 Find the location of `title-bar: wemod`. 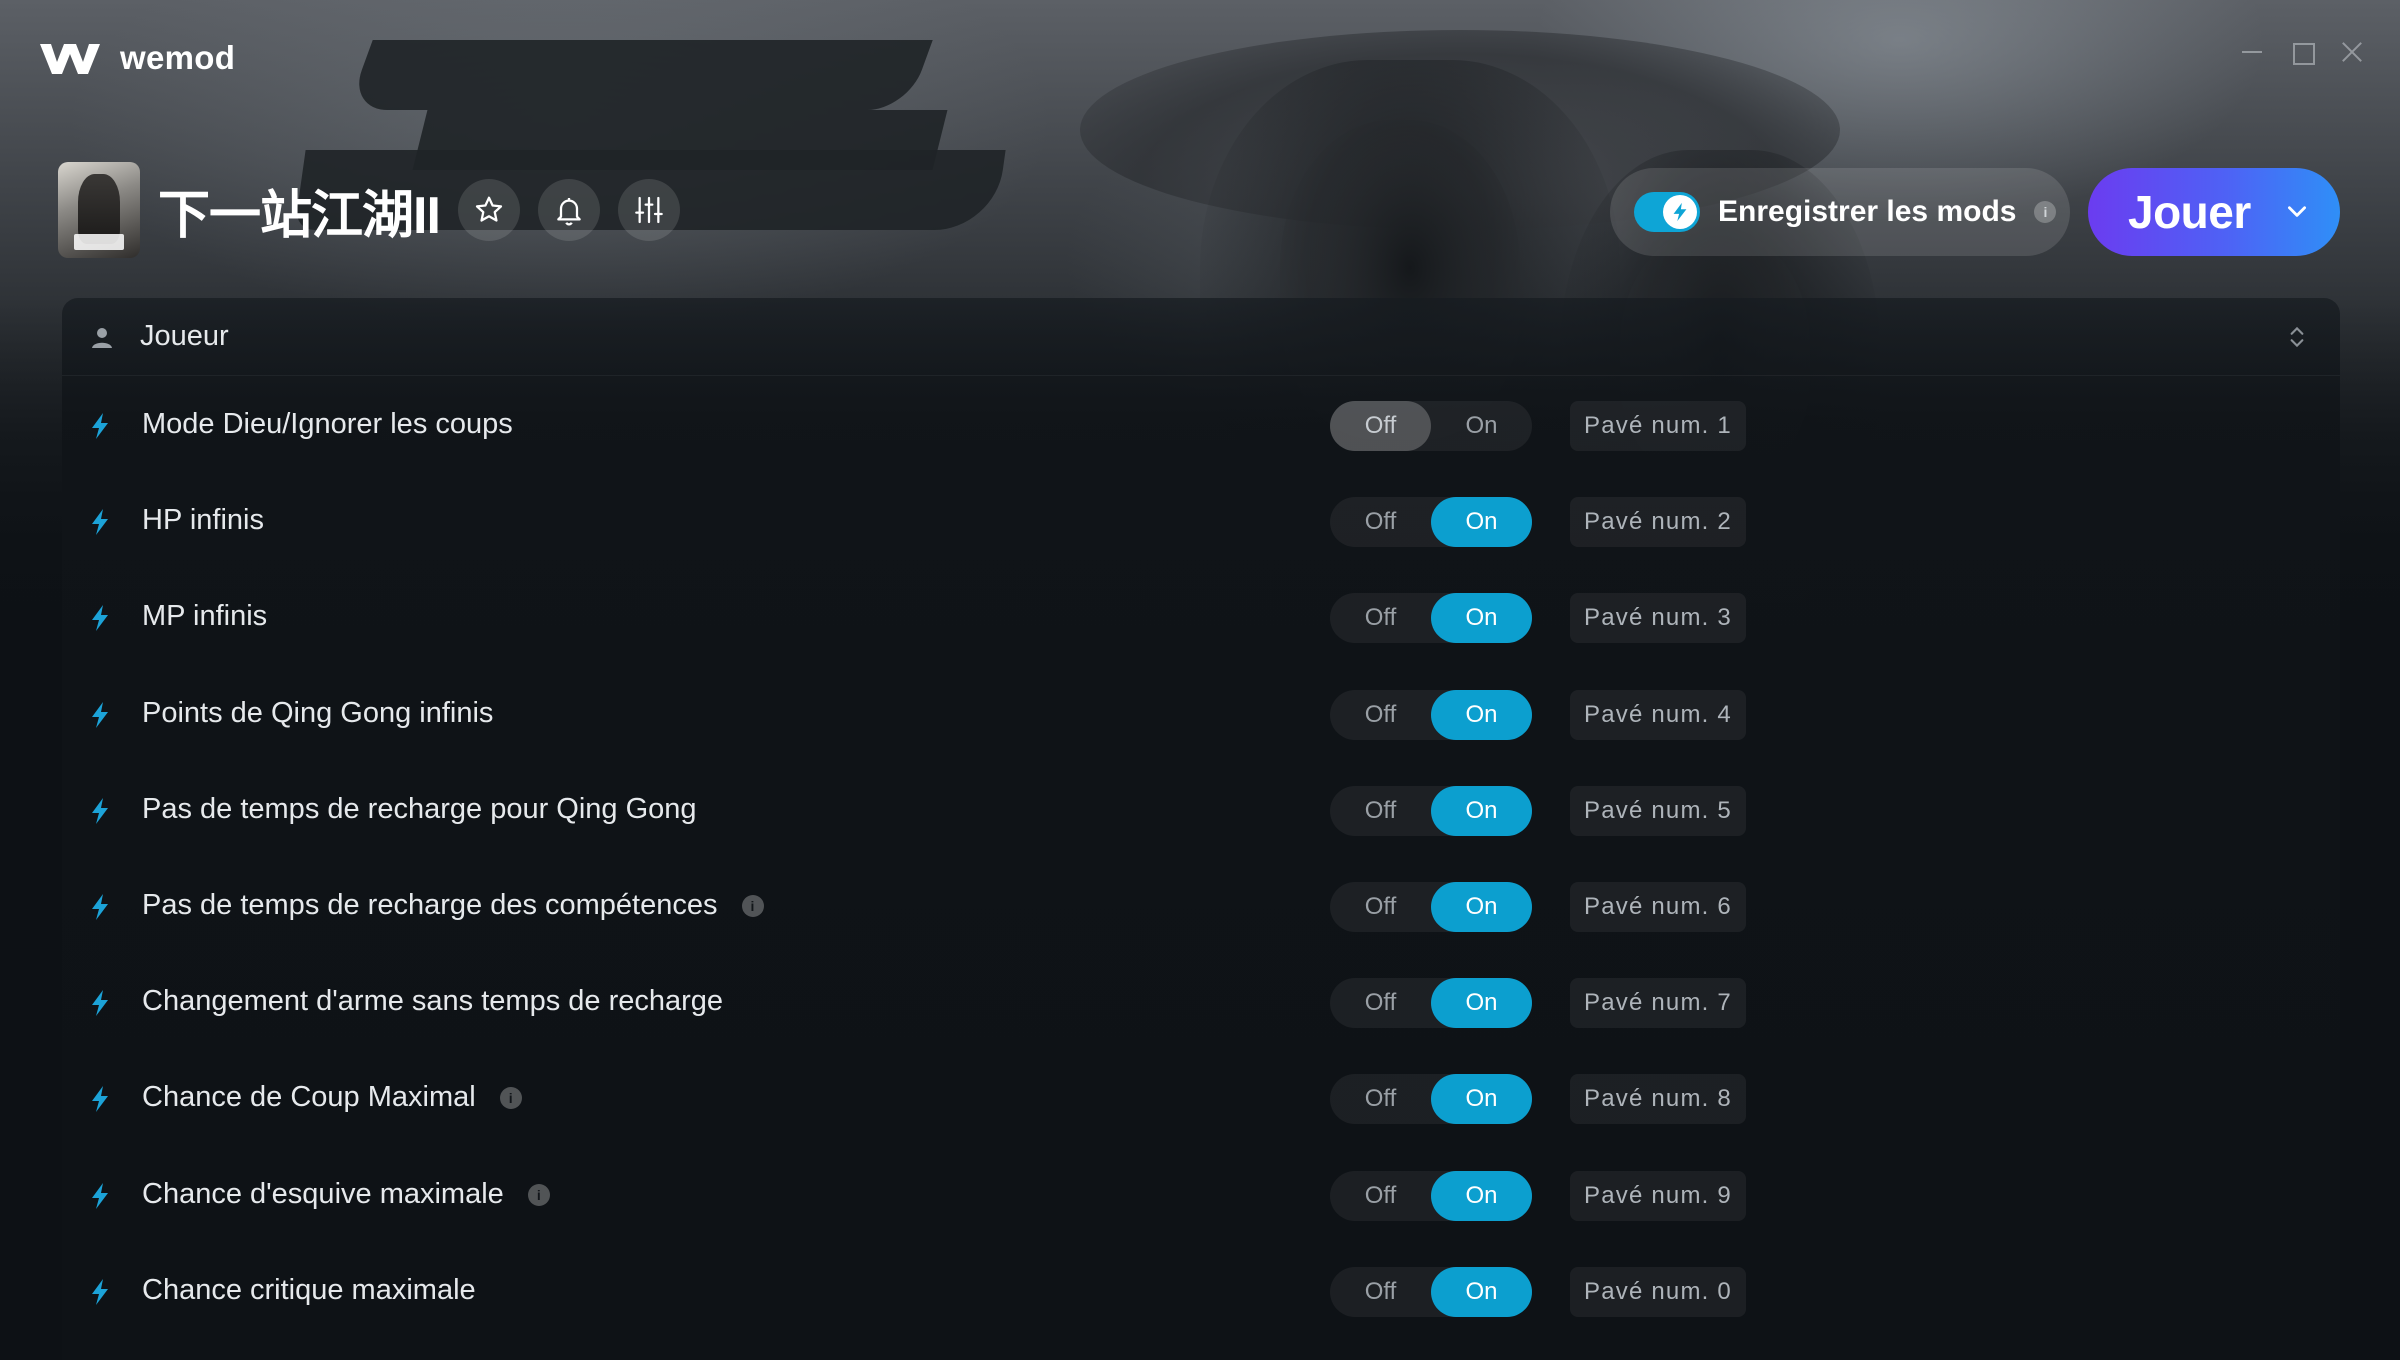

title-bar: wemod is located at coordinates (1200, 60).